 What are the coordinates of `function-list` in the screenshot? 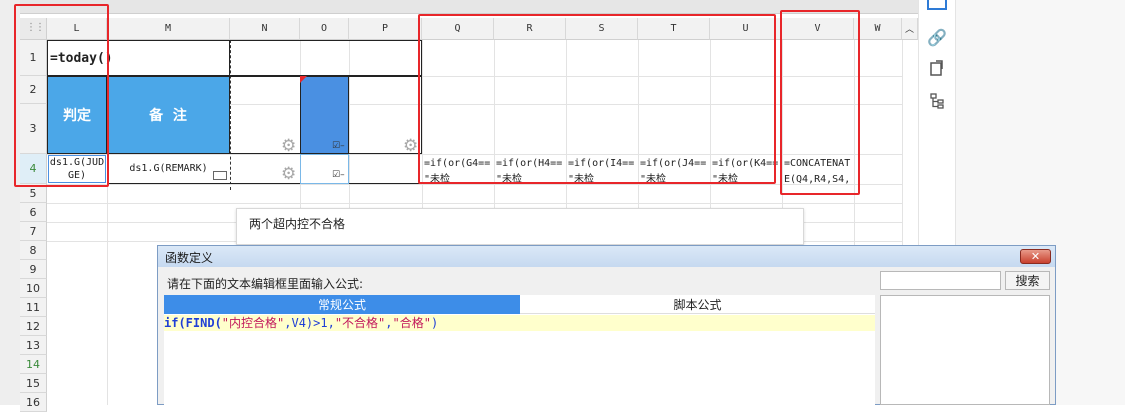 It's located at (965, 350).